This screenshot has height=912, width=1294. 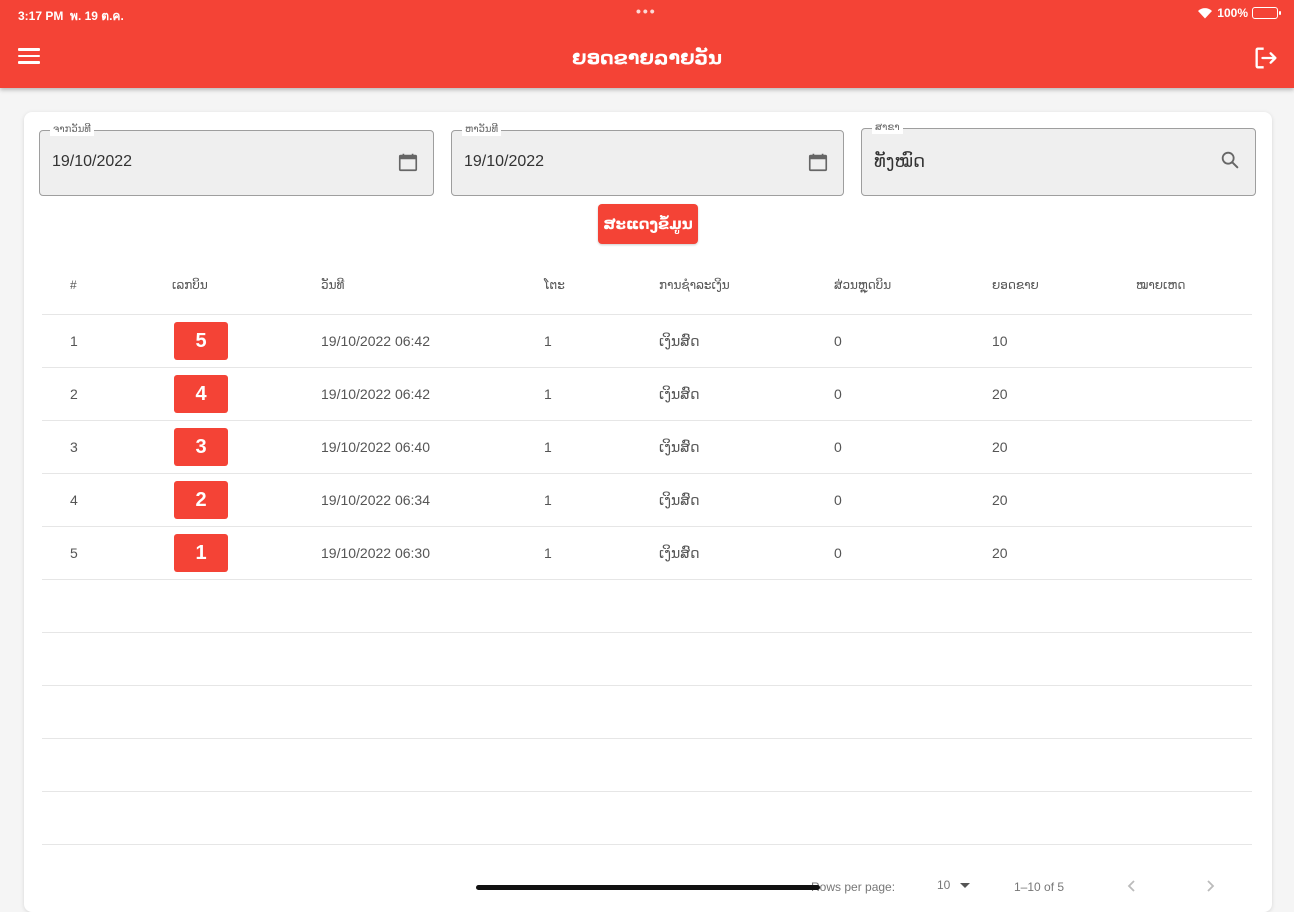 I want to click on row-date: 19/10/2022 06:40, so click(x=375, y=447).